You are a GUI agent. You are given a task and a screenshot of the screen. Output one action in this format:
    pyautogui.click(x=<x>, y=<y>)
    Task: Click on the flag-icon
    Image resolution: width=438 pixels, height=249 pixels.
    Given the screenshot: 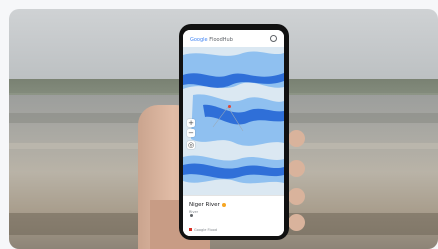 What is the action you would take?
    pyautogui.click(x=190, y=229)
    